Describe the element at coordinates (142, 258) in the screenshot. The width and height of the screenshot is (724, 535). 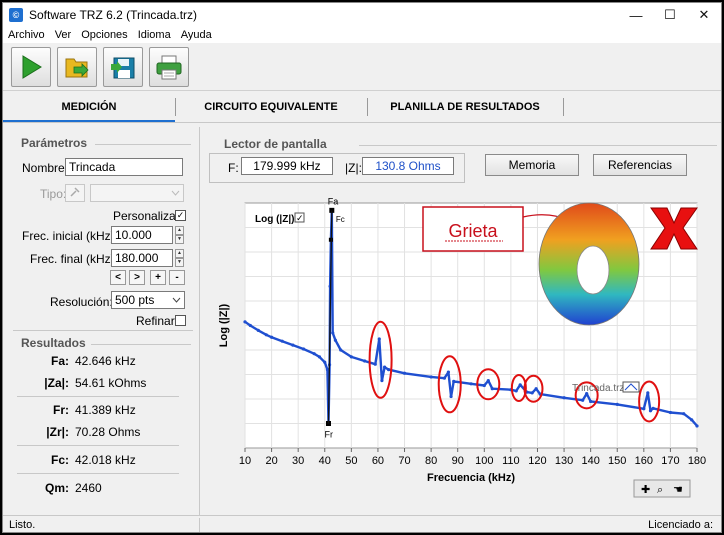
I see `frec-final-input: 180.000` at that location.